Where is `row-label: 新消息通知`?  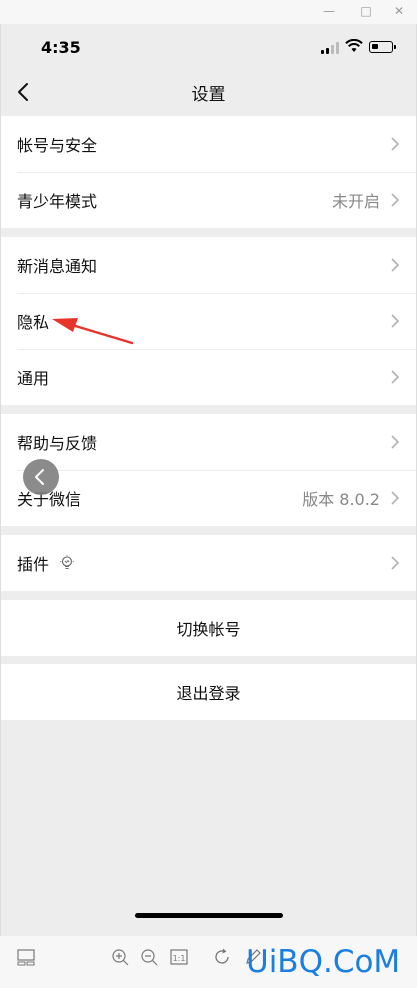
row-label: 新消息通知 is located at coordinates (57, 266).